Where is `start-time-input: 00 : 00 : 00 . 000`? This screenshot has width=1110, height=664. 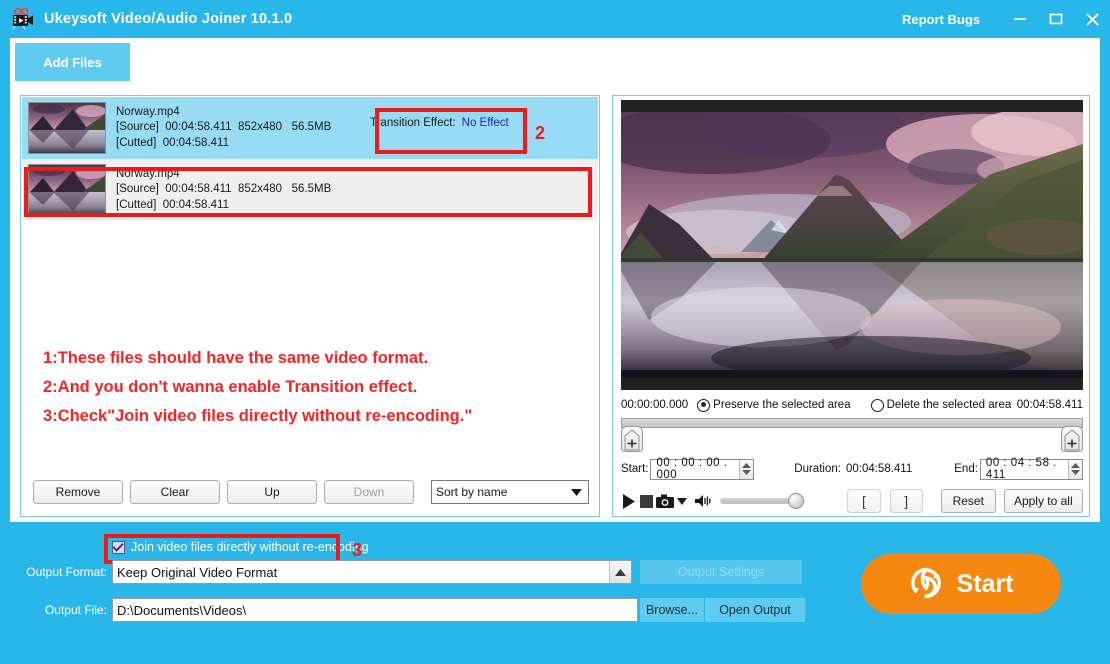
start-time-input: 00 : 00 : 00 . 000 is located at coordinates (702, 469).